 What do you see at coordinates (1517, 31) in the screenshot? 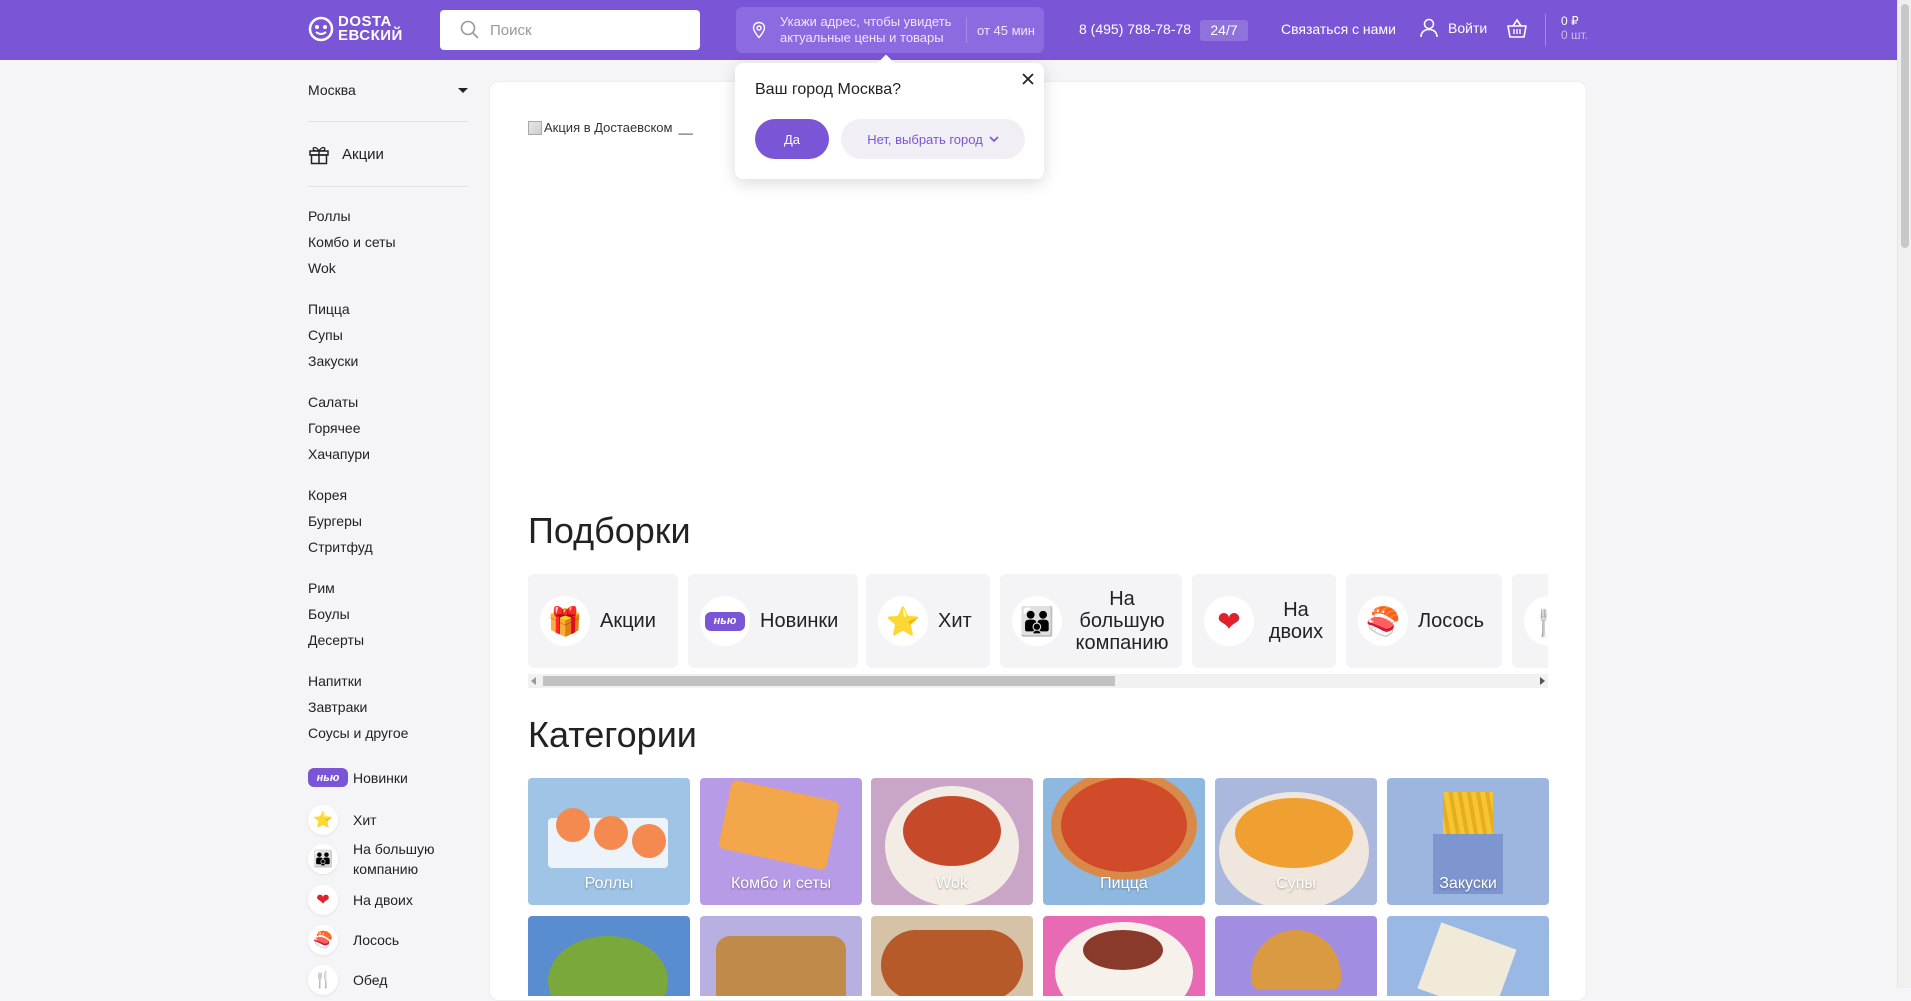
I see `cart-button` at bounding box center [1517, 31].